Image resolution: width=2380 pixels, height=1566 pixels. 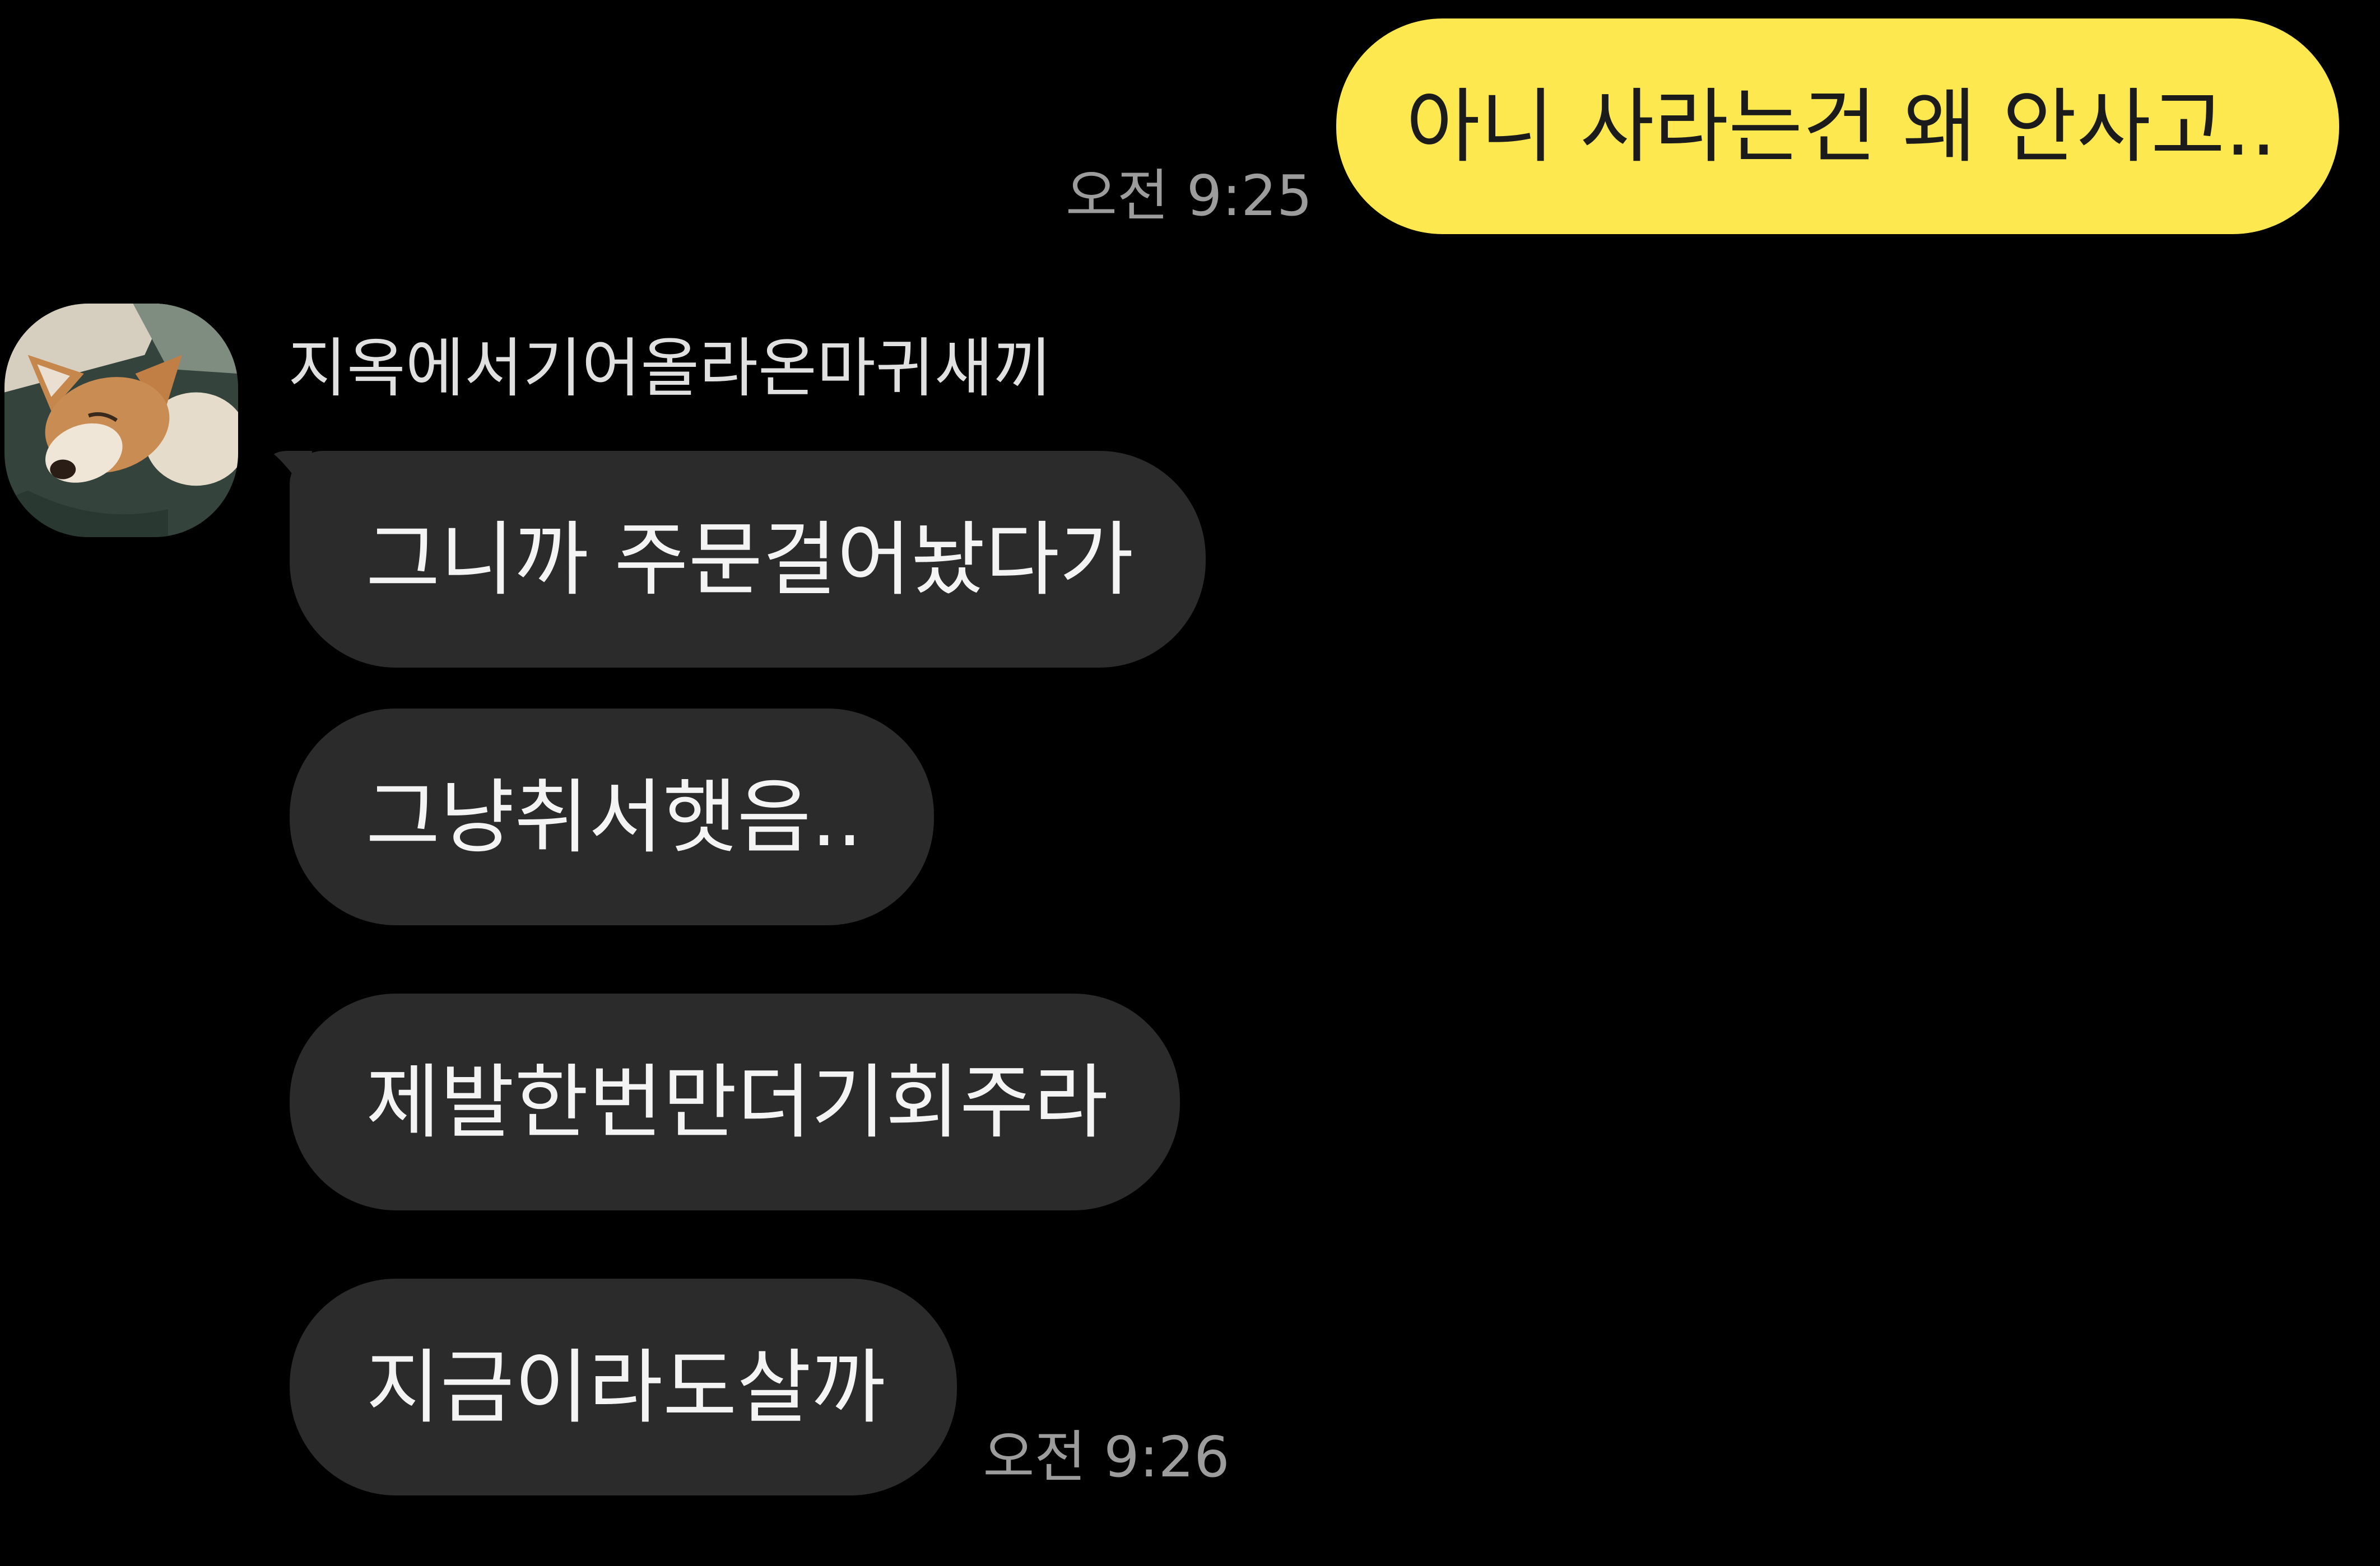 What do you see at coordinates (670, 368) in the screenshot?
I see `sender-name: 지옥에서기어올라온마귀새끼` at bounding box center [670, 368].